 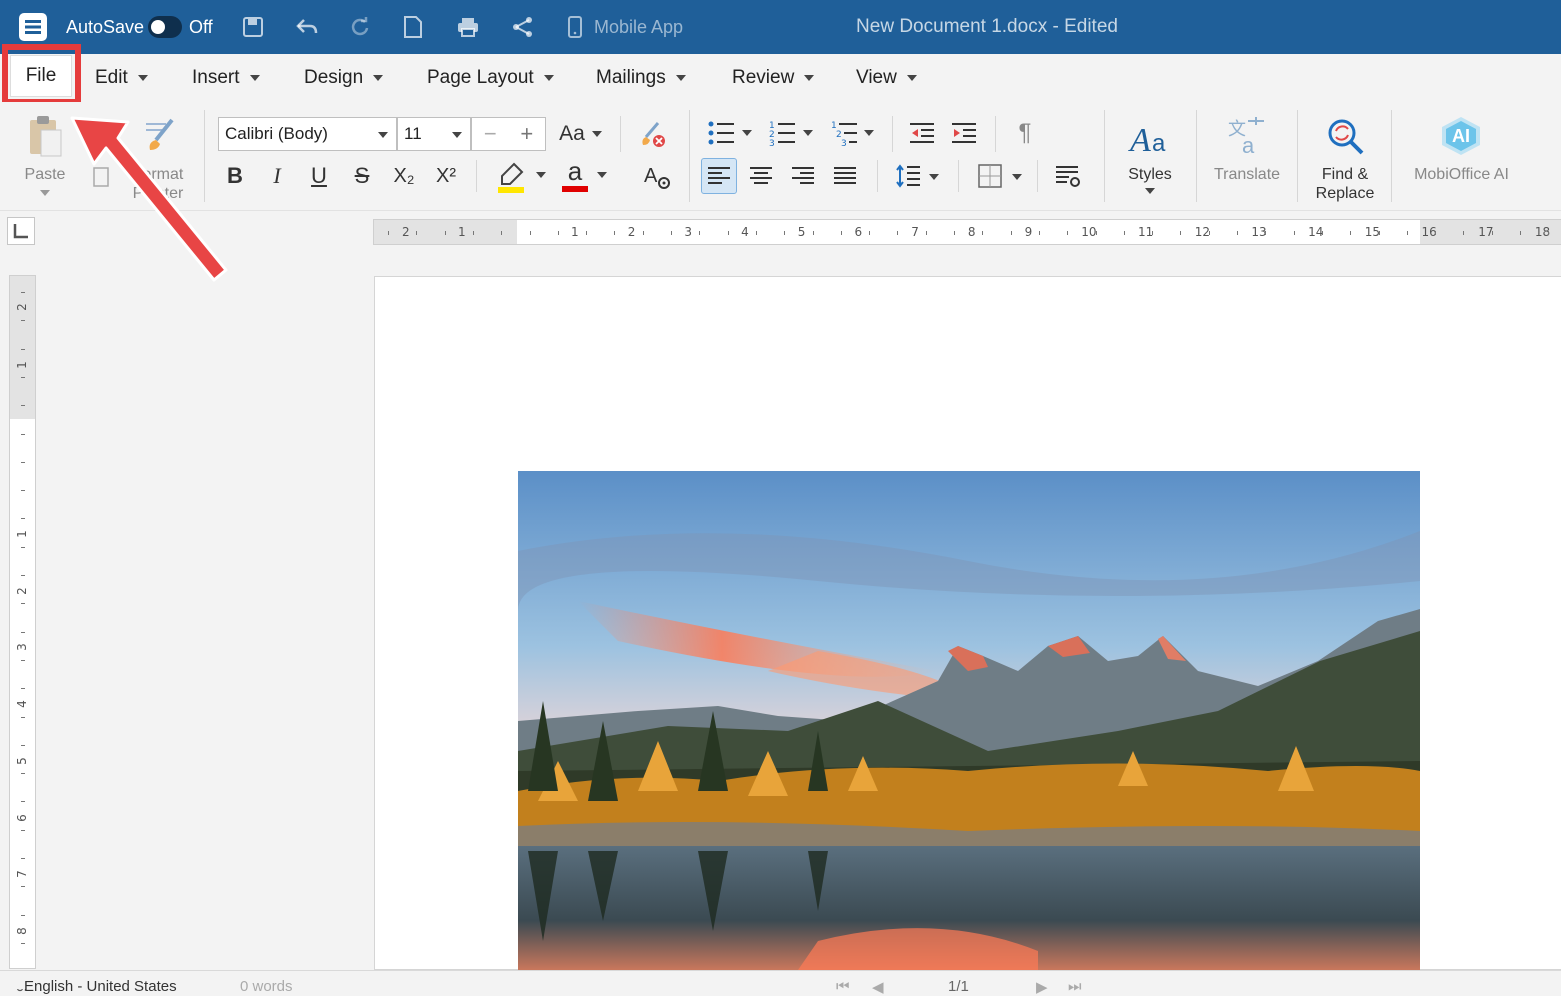 I want to click on mobile-app-button: Mobile App, so click(x=625, y=27).